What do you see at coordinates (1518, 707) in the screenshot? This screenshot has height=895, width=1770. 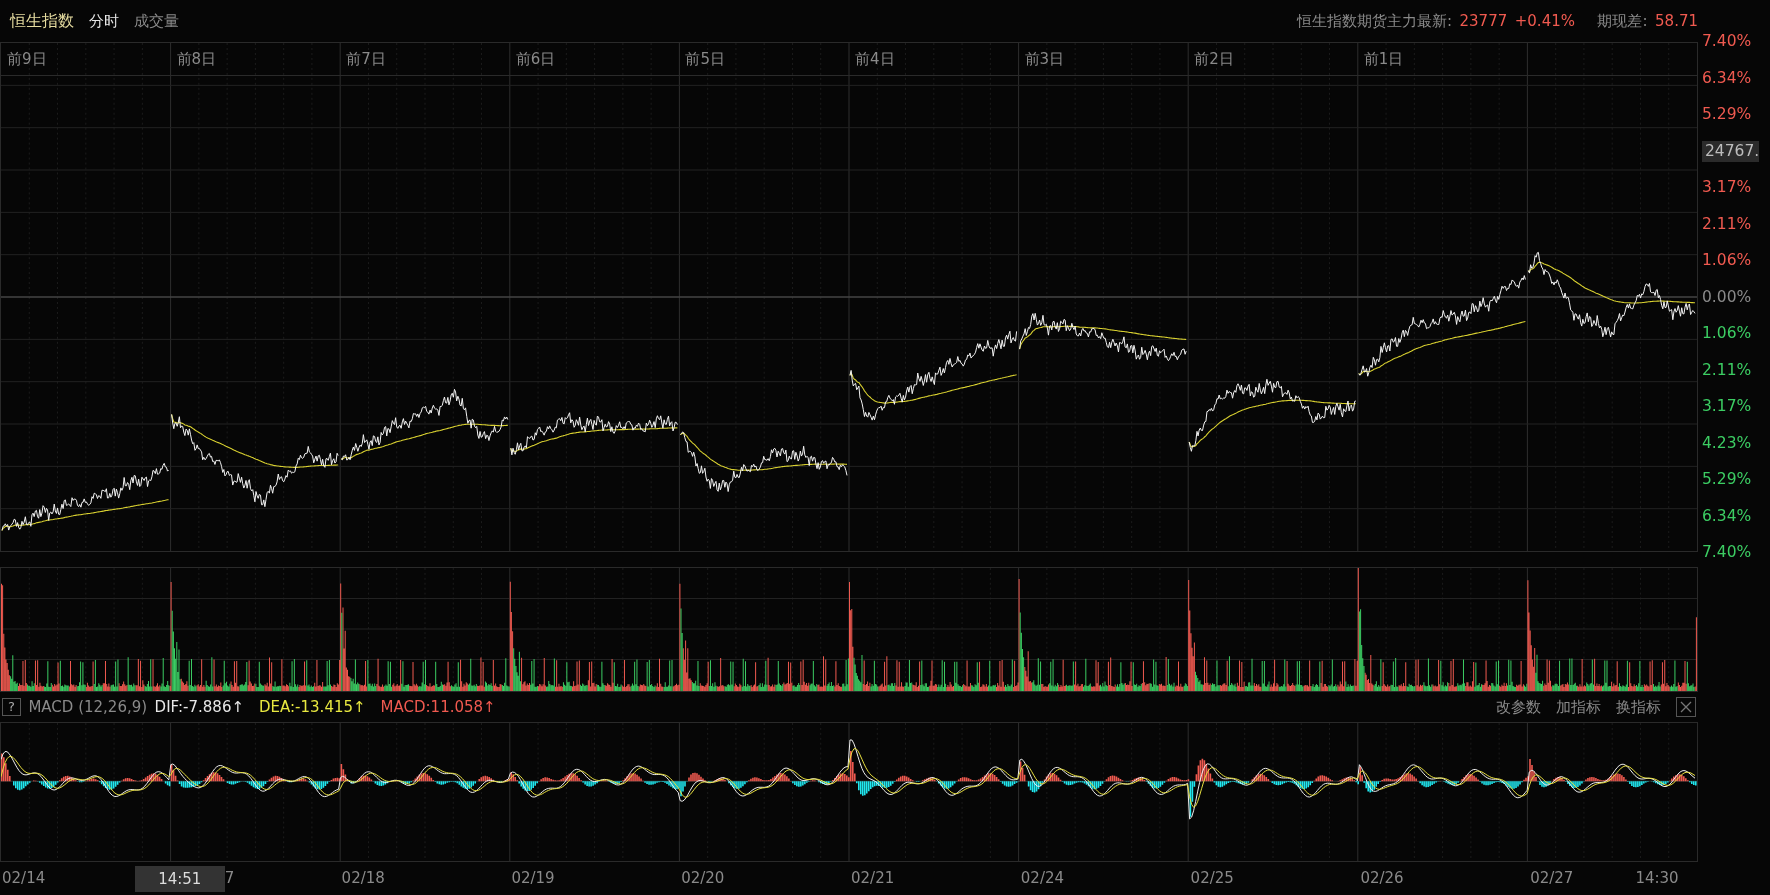 I see `indicator-action: 改参数` at bounding box center [1518, 707].